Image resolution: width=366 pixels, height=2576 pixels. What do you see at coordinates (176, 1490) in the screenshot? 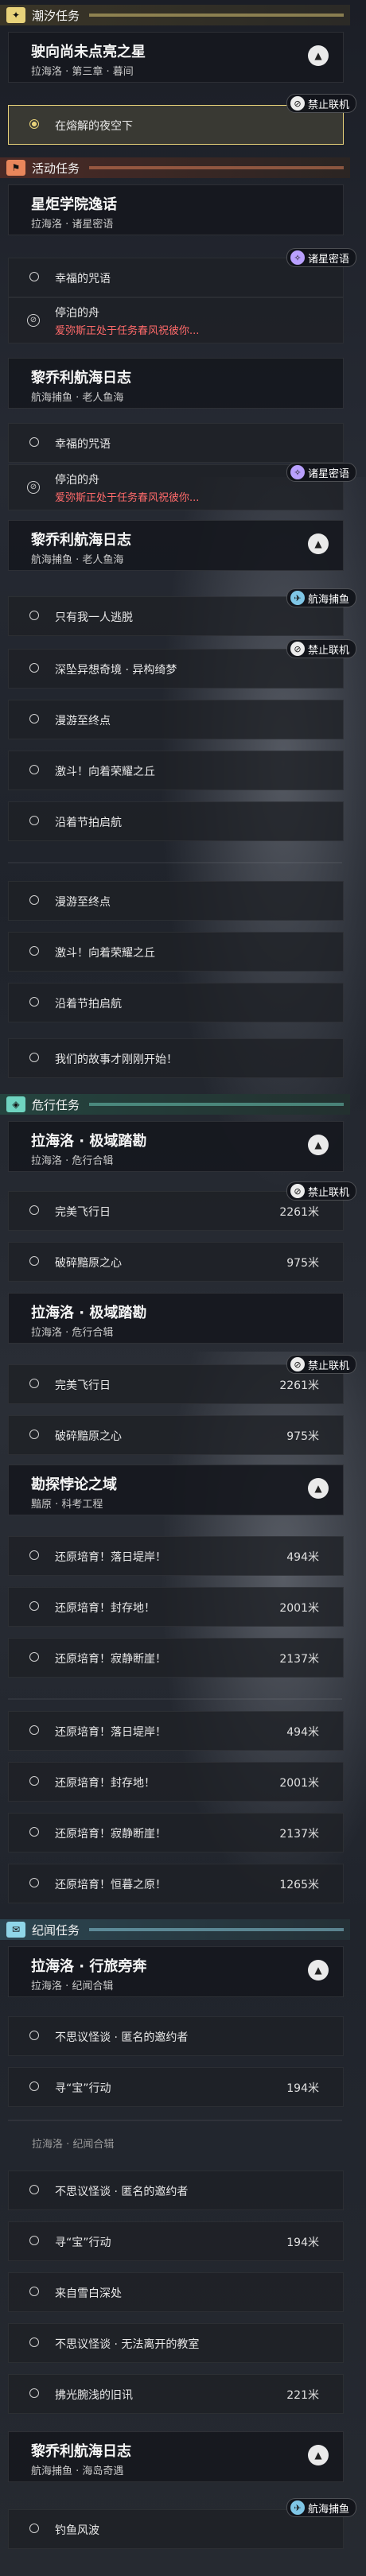
I see `quest-card: 勘探悖论之域 黯原 · 科考工程 ▲` at bounding box center [176, 1490].